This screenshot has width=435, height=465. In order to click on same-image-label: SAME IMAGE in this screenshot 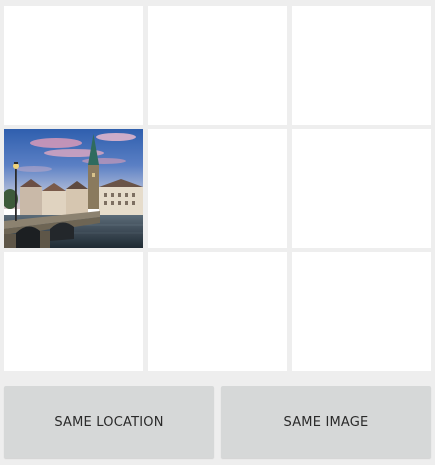, I will do `click(326, 422)`.